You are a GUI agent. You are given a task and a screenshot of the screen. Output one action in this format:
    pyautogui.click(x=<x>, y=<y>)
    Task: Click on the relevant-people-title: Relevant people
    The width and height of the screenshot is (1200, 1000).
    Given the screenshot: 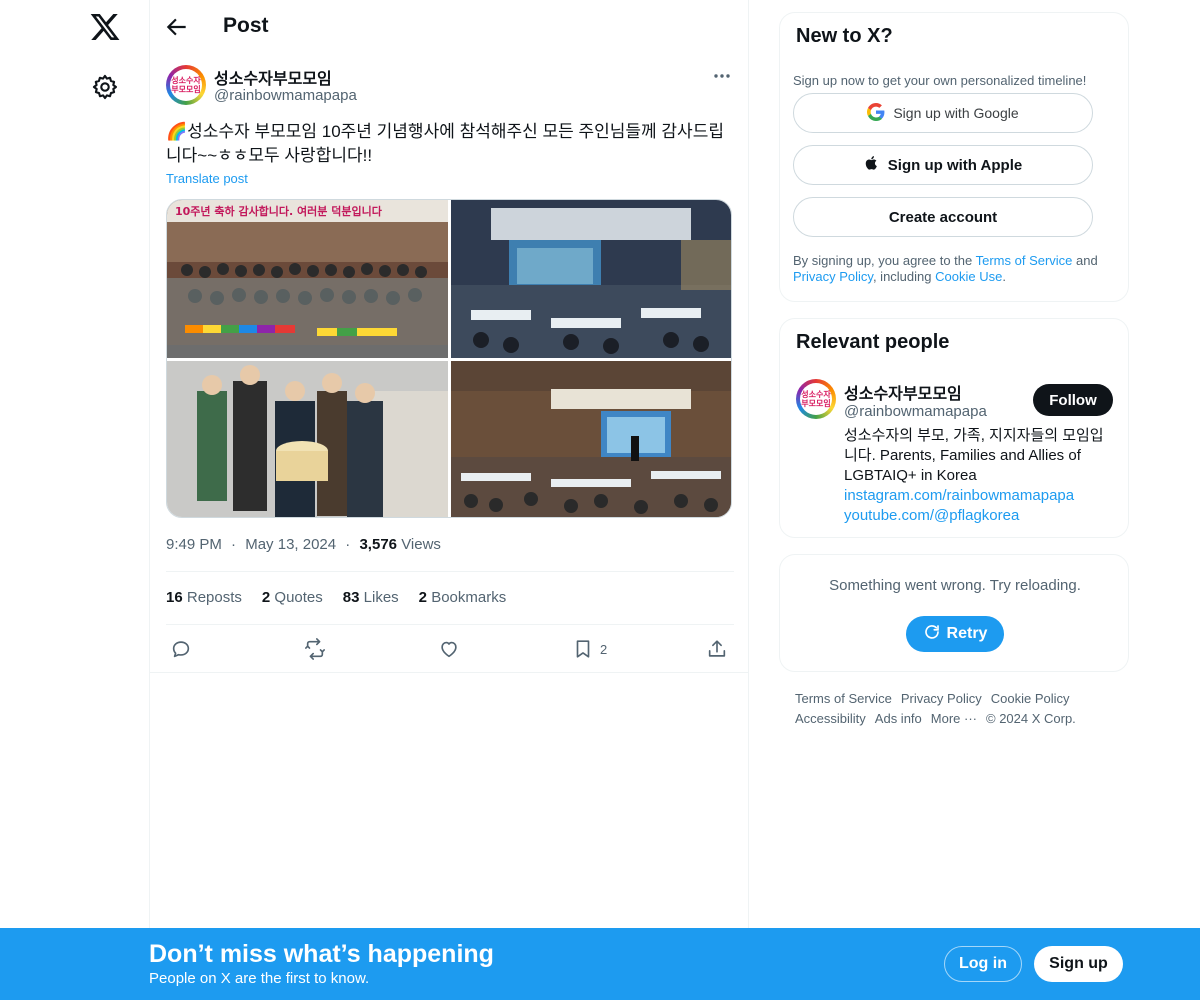 What is the action you would take?
    pyautogui.click(x=873, y=342)
    